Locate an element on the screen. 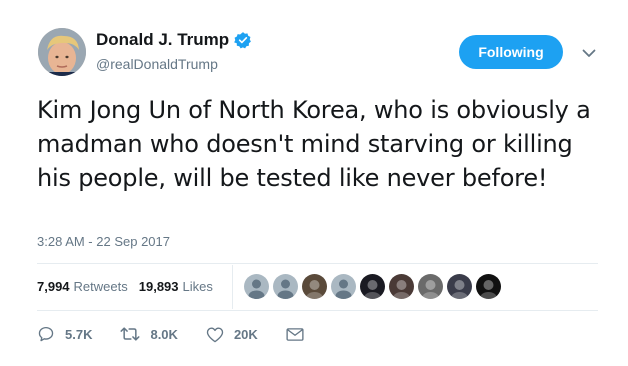 This screenshot has height=366, width=628. retweet-count: 8.0K is located at coordinates (164, 334).